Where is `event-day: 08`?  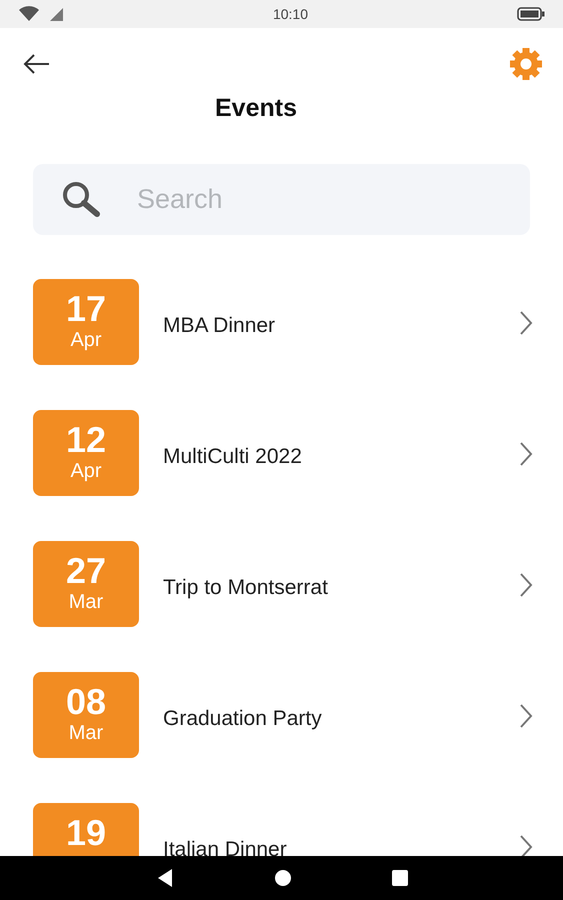
event-day: 08 is located at coordinates (86, 702).